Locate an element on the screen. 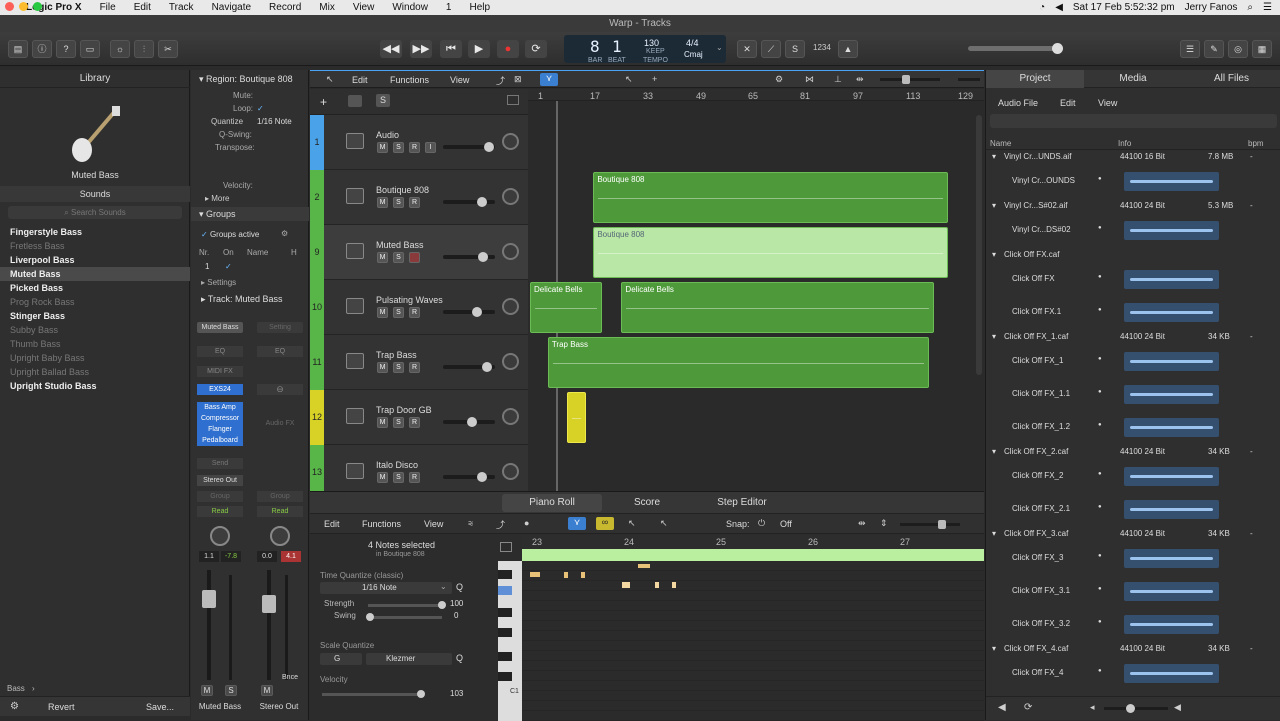 This screenshot has width=1280, height=721. strip2-mute-button: M is located at coordinates (267, 690).